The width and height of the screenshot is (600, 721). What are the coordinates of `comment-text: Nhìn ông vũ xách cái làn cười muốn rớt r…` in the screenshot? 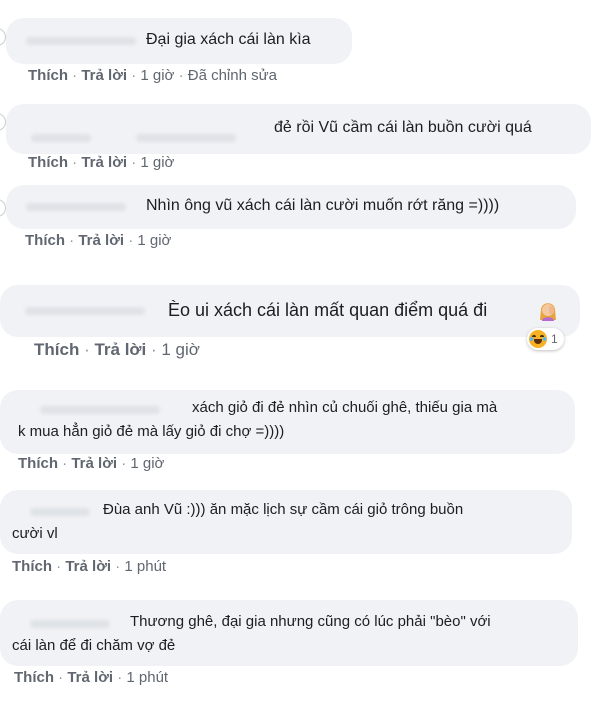 It's located at (323, 205).